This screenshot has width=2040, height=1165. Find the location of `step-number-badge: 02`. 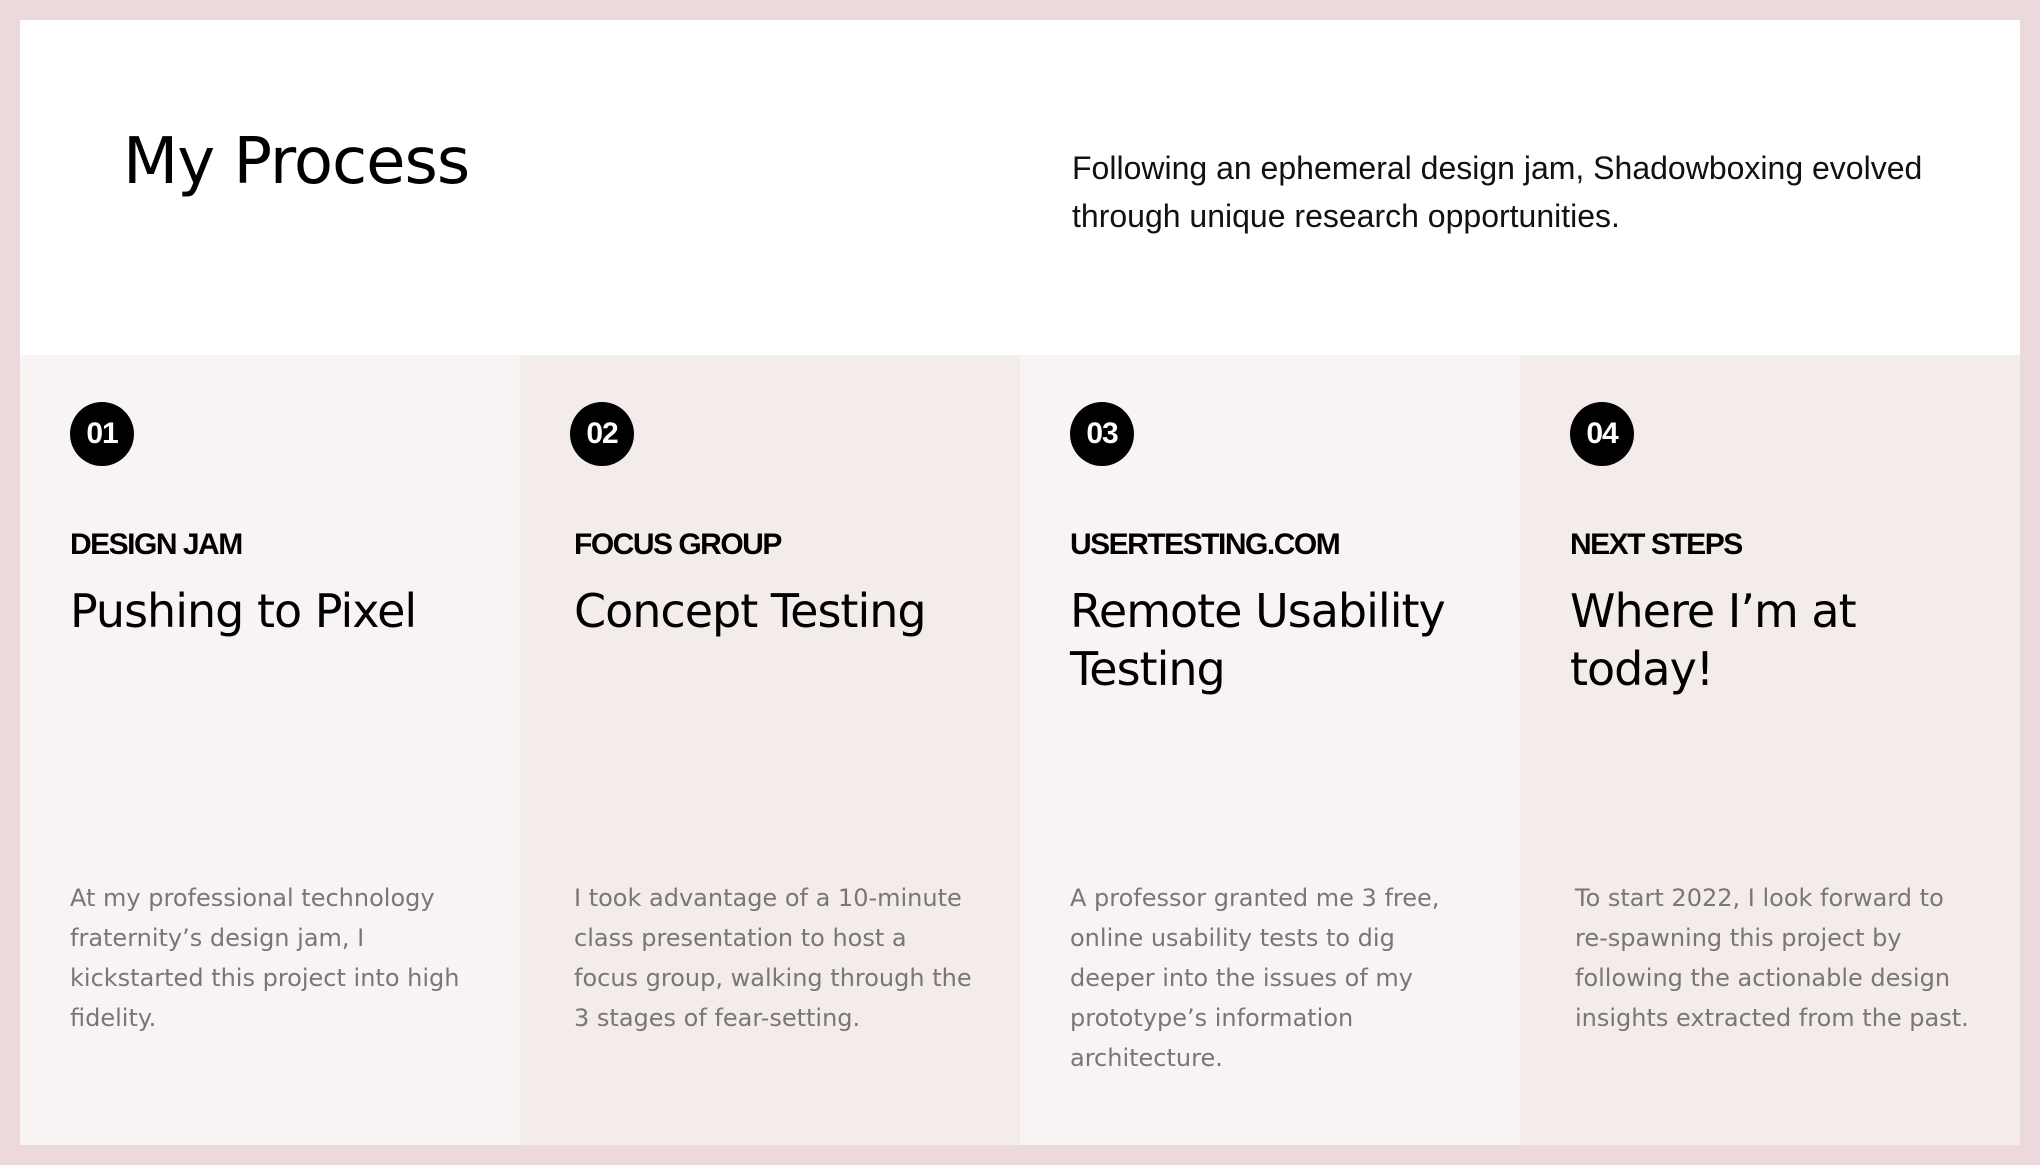

step-number-badge: 02 is located at coordinates (602, 434).